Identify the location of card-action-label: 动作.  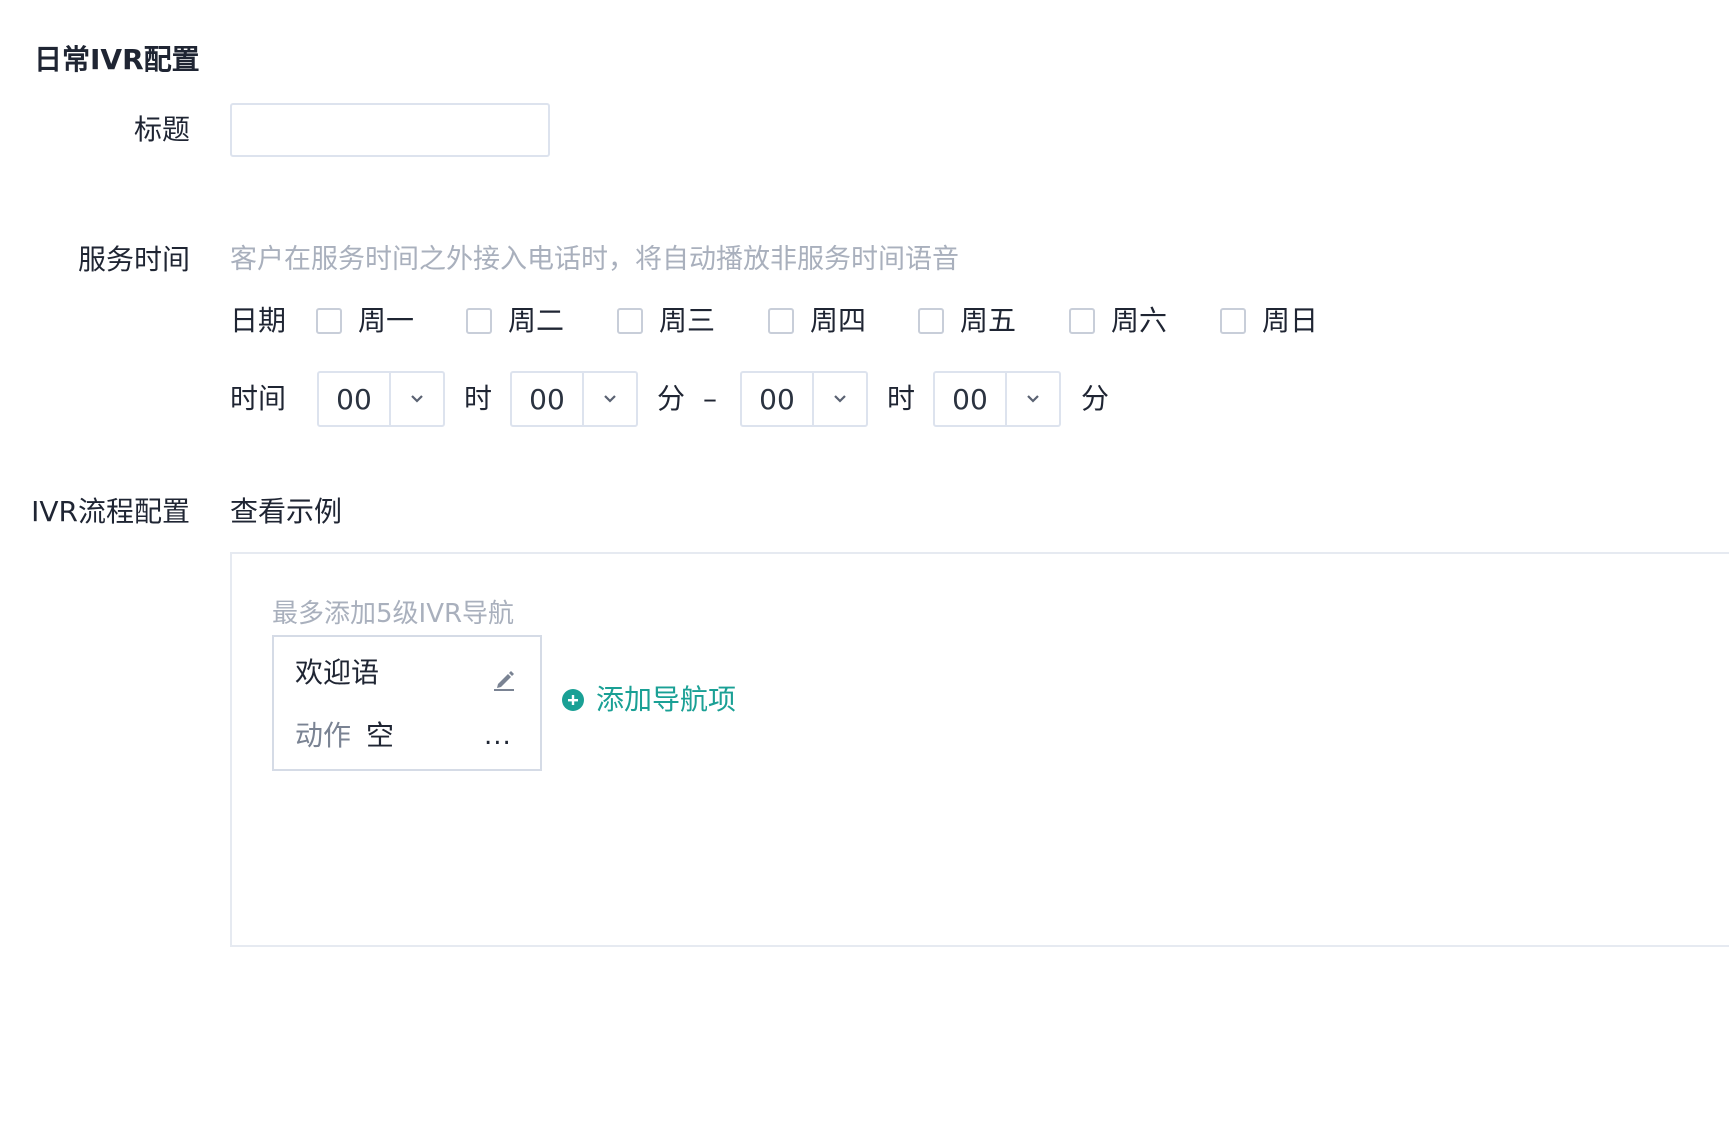
(323, 735).